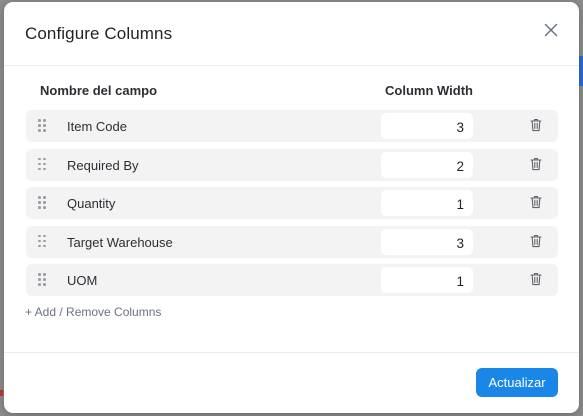 The height and width of the screenshot is (416, 583). I want to click on column-row: Target Warehouse, so click(292, 241).